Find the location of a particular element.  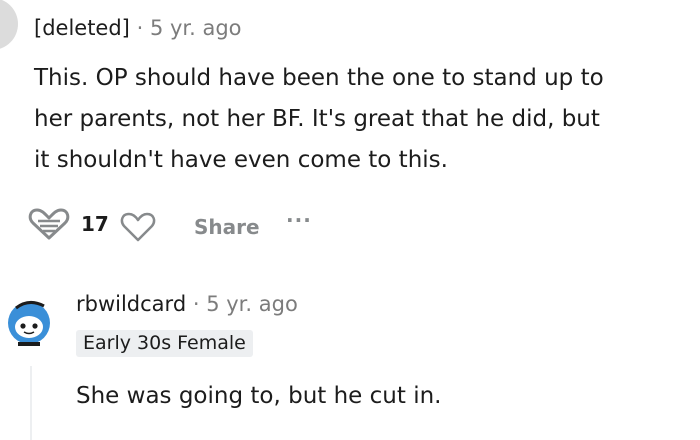

vote-count: 17 is located at coordinates (95, 224).